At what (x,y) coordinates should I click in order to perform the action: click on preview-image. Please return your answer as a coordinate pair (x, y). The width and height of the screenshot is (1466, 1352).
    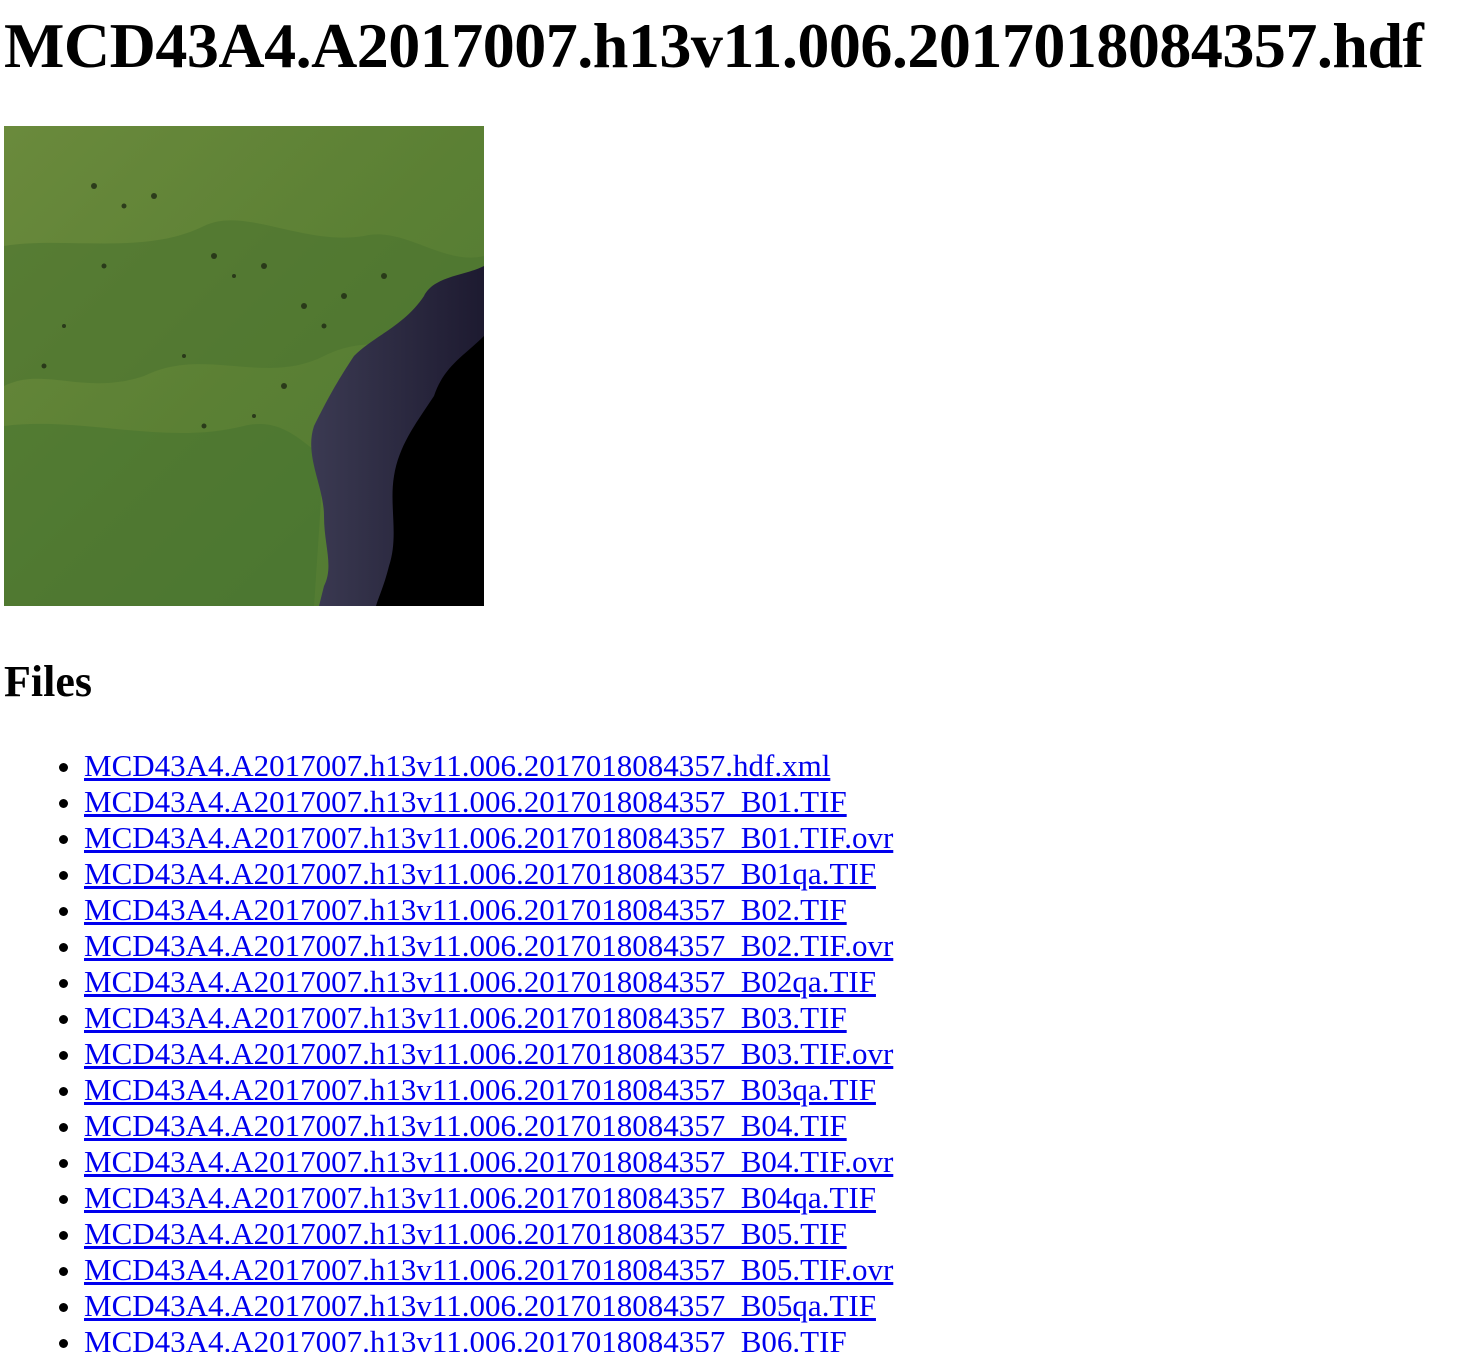
    Looking at the image, I should click on (244, 366).